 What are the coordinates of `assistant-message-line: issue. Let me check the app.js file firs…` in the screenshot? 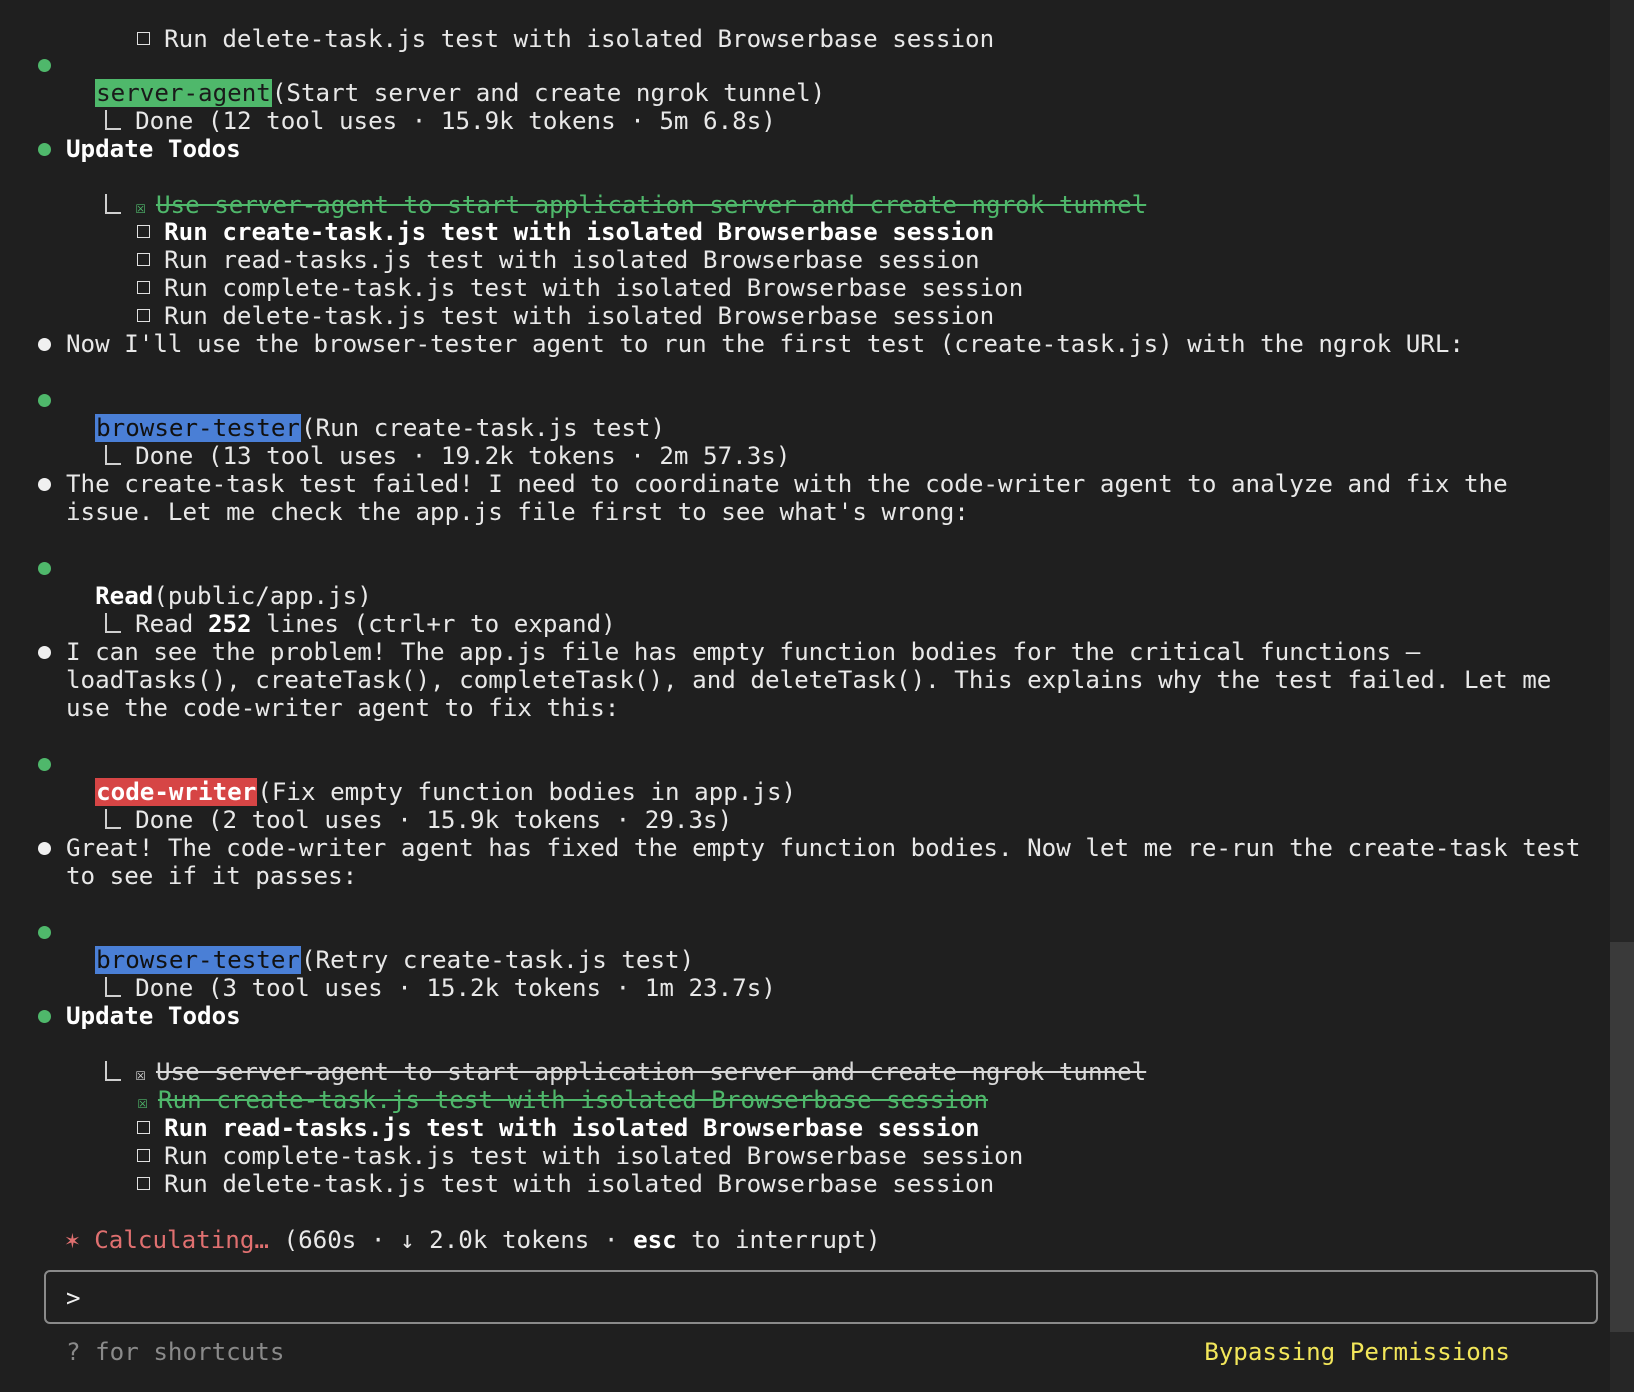 It's located at (517, 512).